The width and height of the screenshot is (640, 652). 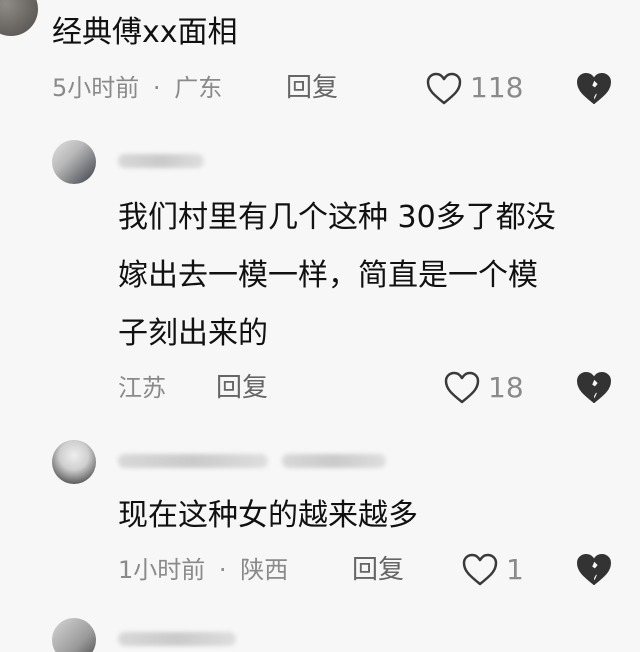 I want to click on comment-meta: 1小时前 · 陕西, so click(x=203, y=570).